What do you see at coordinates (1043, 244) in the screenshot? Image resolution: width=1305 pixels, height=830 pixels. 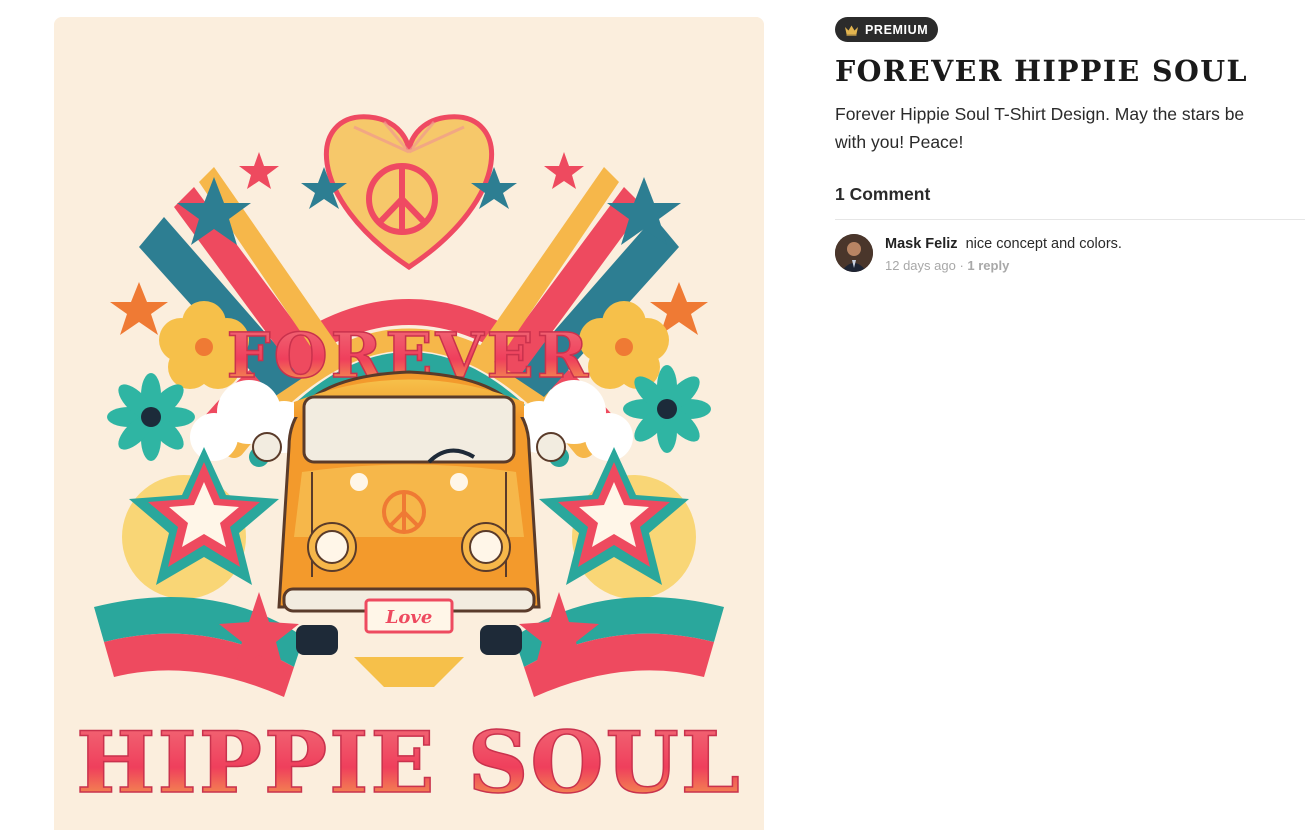 I see `comment-text: nice concept and colors.` at bounding box center [1043, 244].